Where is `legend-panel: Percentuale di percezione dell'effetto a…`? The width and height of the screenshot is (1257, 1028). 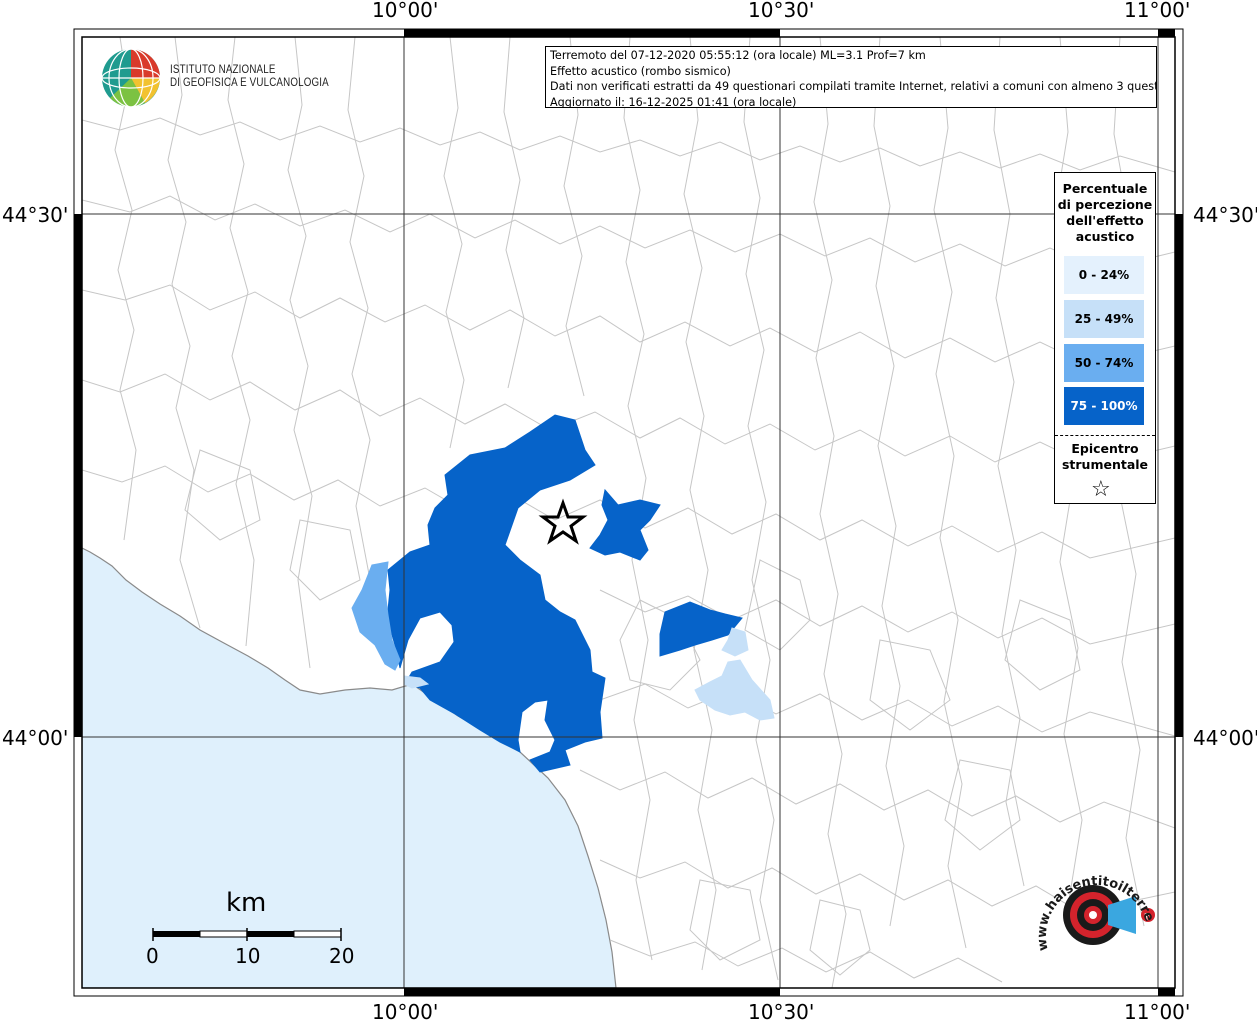 legend-panel: Percentuale di percezione dell'effetto a… is located at coordinates (1105, 338).